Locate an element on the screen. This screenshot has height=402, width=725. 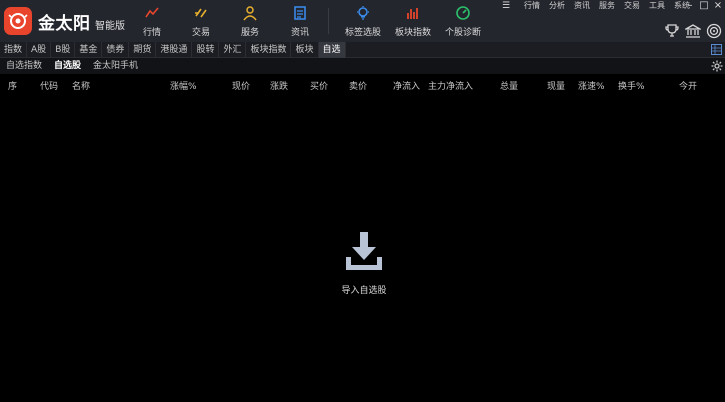
grid-view-icon is located at coordinates (716, 49).